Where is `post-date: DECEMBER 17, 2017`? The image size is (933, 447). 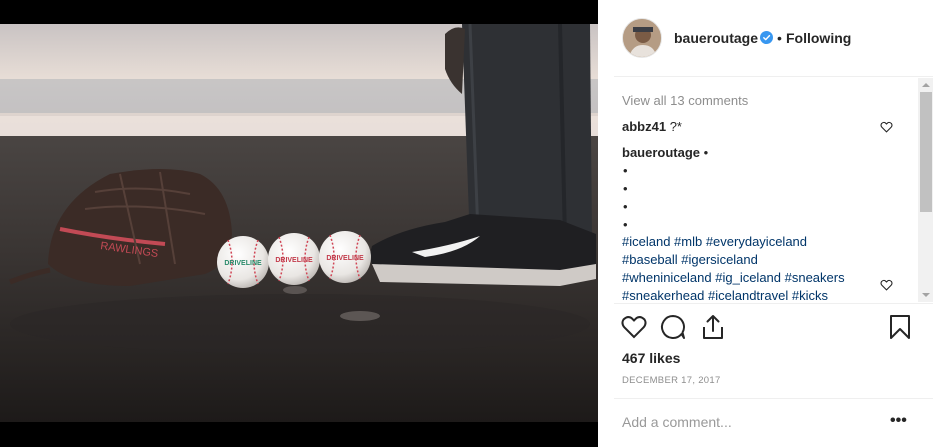 post-date: DECEMBER 17, 2017 is located at coordinates (671, 380).